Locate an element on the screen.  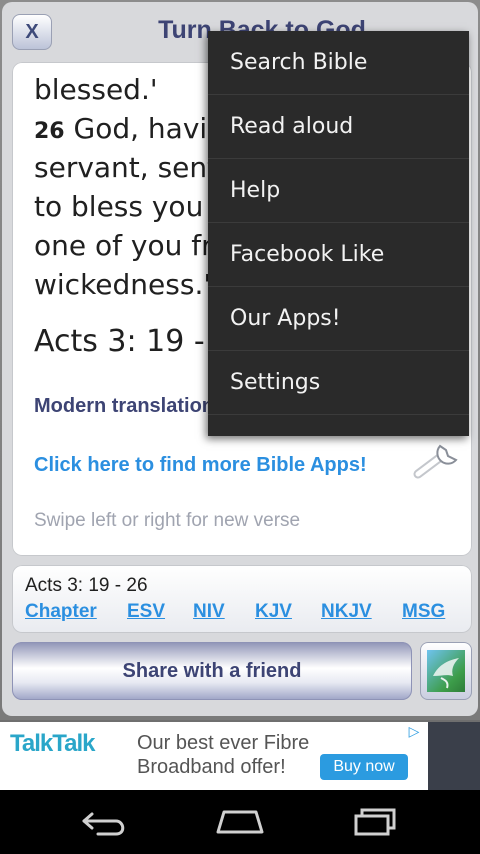
verse-line-text: blessed.' is located at coordinates (96, 89).